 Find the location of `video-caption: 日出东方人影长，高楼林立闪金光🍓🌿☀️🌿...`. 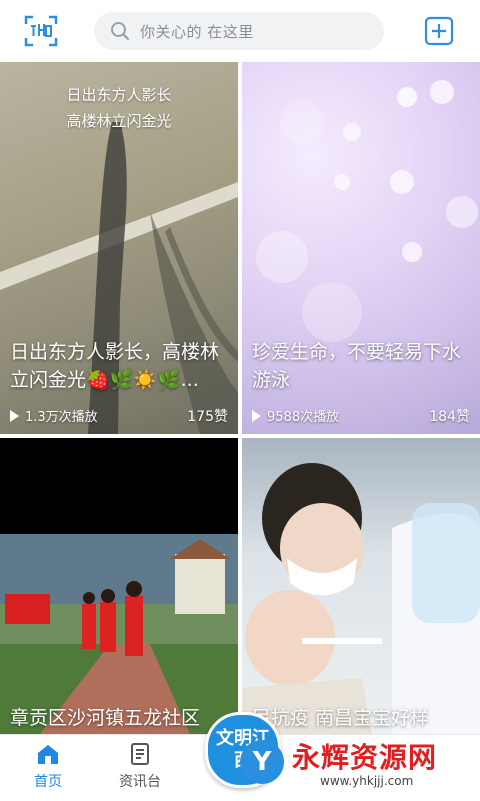

video-caption: 日出东方人影长，高楼林立闪金光🍓🌿☀️🌿... is located at coordinates (115, 366).